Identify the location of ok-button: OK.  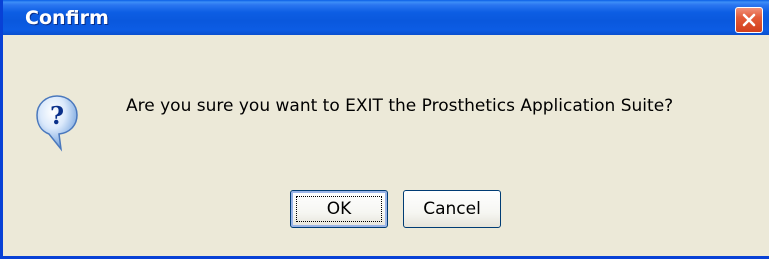
(339, 209).